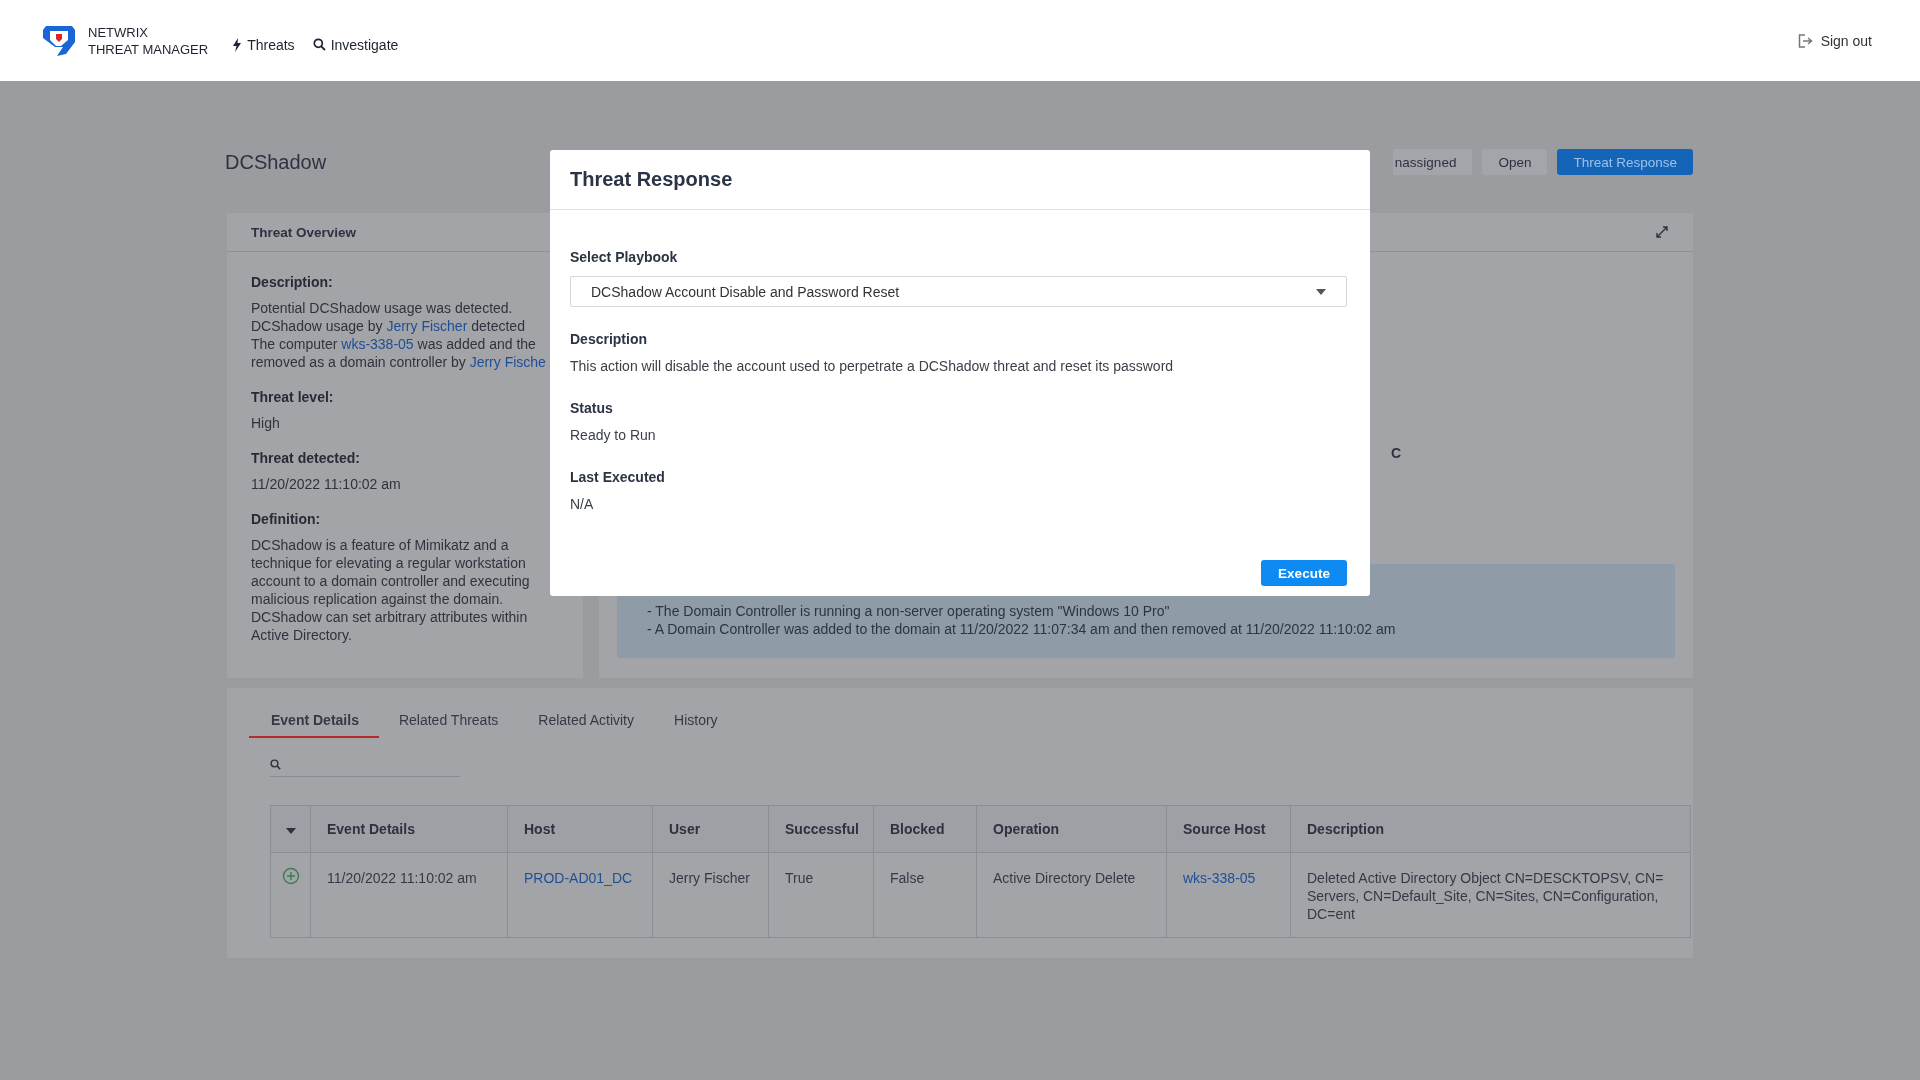 The height and width of the screenshot is (1080, 1920). Describe the element at coordinates (237, 44) in the screenshot. I see `lightning-icon` at that location.